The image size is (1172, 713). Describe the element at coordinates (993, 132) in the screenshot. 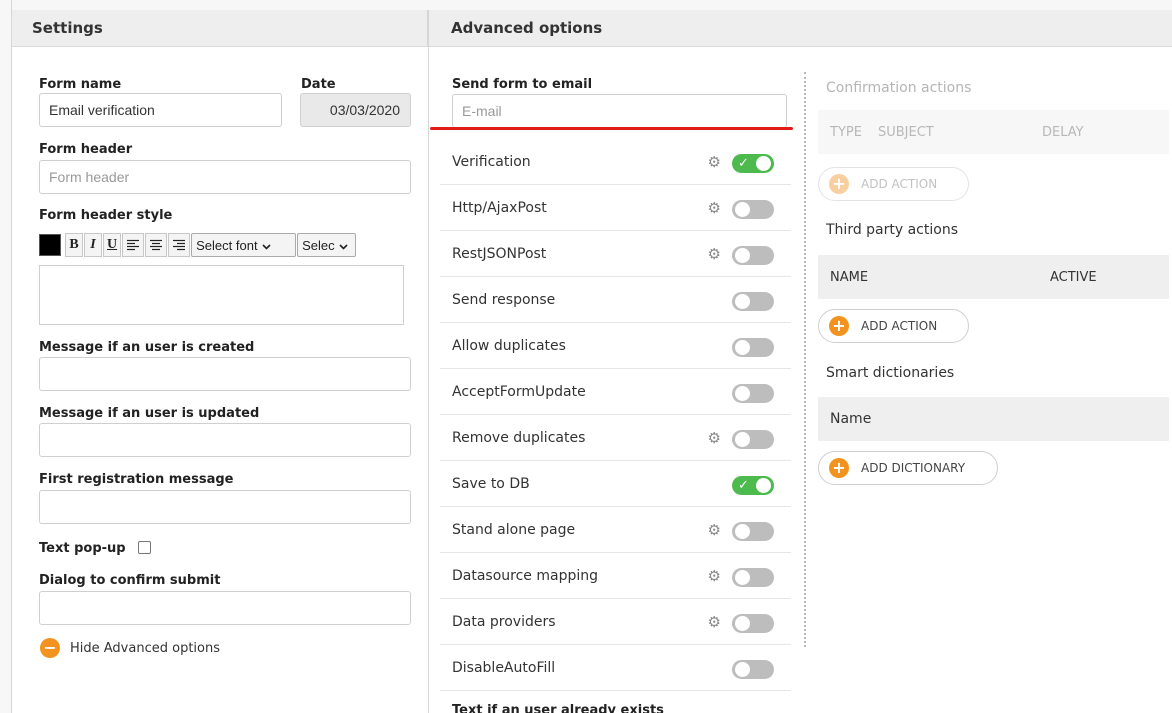

I see `confirmation-actions-table-header: TYPE SUBJECT DELAY` at that location.